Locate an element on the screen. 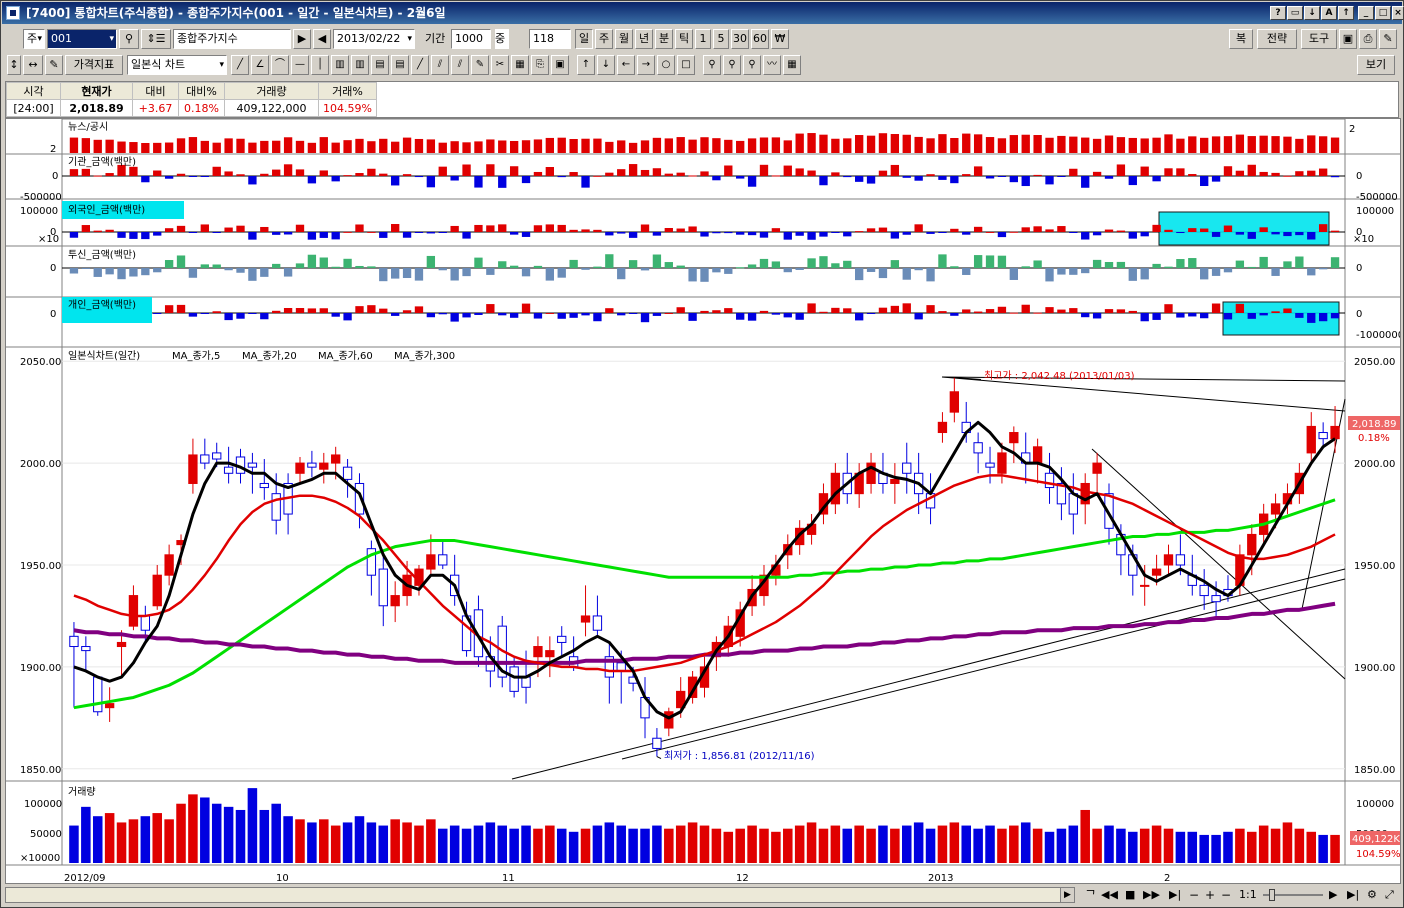 Image resolution: width=1404 pixels, height=908 pixels. draw-arc-icon: ⌒ is located at coordinates (280, 65).